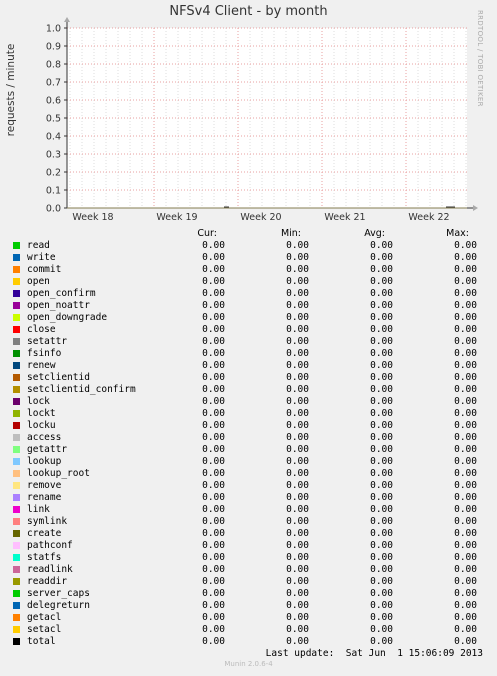 Image resolution: width=497 pixels, height=676 pixels. I want to click on legend-row-open-noattr: open_noattr 0.00 0.00 0.00 0.00, so click(248, 306).